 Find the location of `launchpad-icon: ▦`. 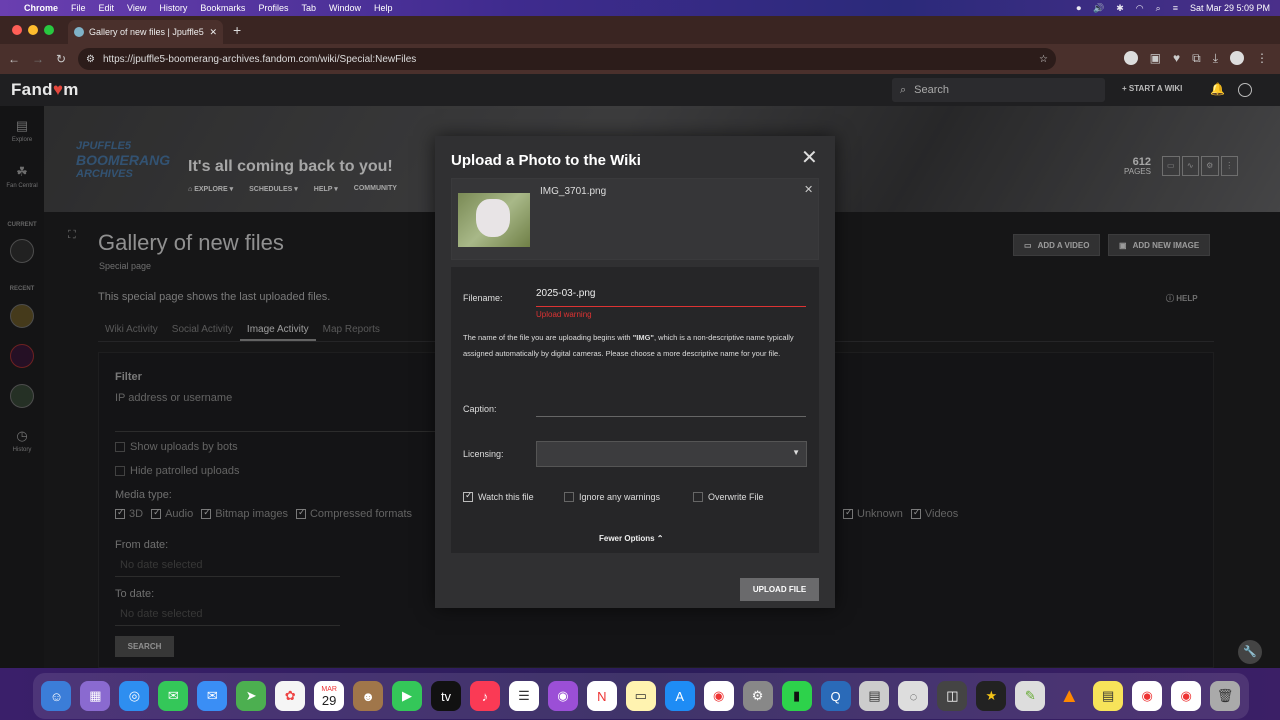

launchpad-icon: ▦ is located at coordinates (95, 696).